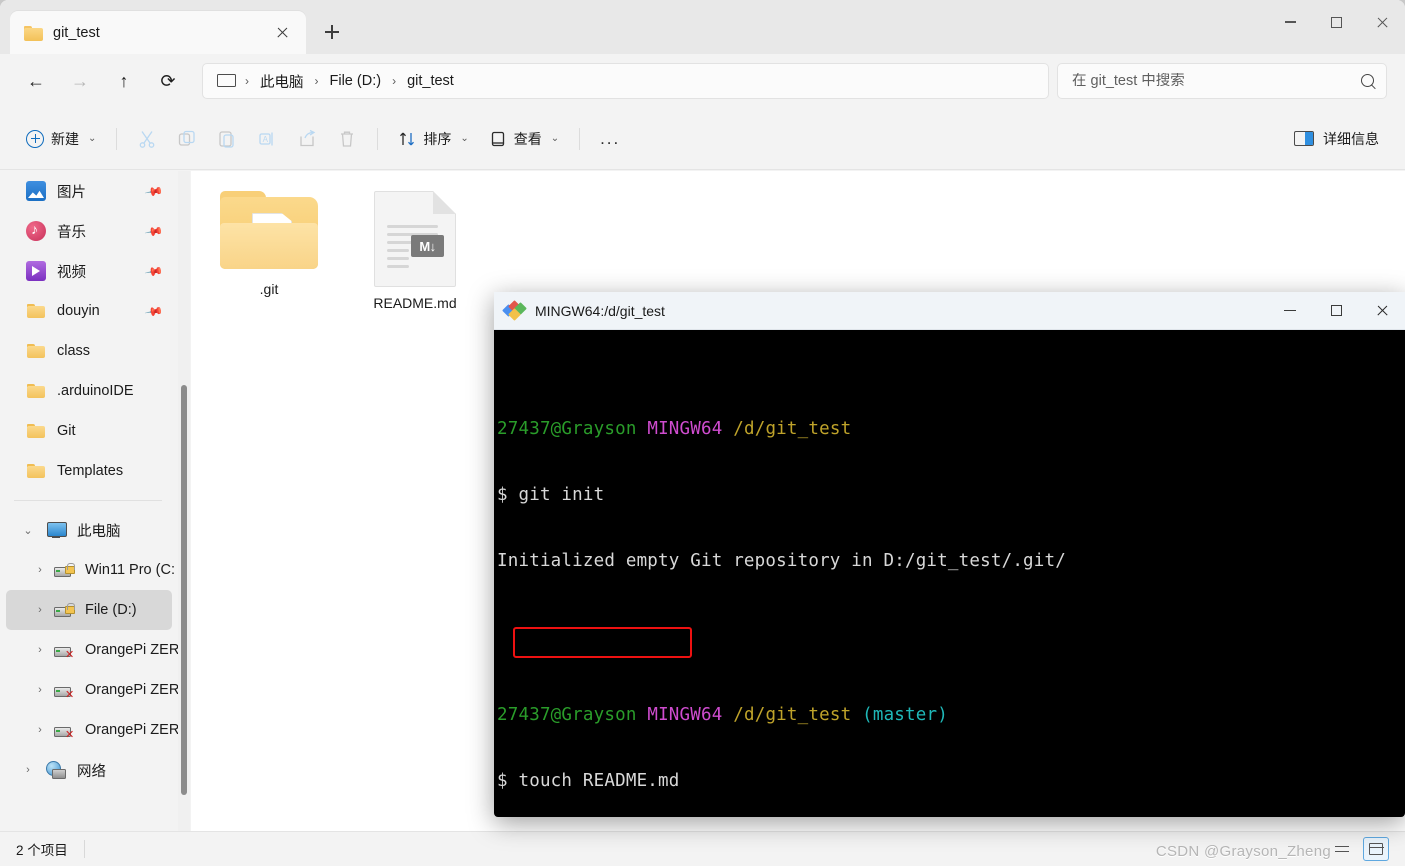 The height and width of the screenshot is (866, 1405). I want to click on paste-icon, so click(227, 139).